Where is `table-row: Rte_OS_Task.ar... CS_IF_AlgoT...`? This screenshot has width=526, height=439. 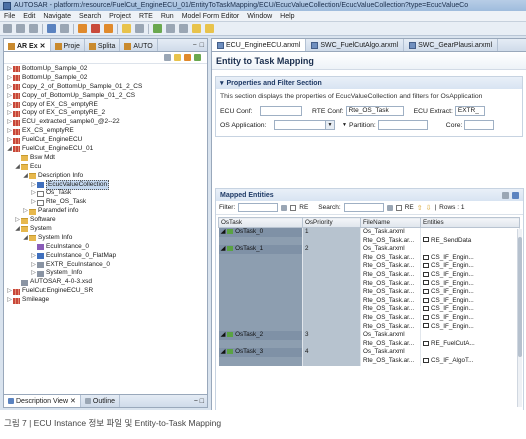 table-row: Rte_OS_Task.ar... CS_IF_AlgoT... is located at coordinates (369, 361).